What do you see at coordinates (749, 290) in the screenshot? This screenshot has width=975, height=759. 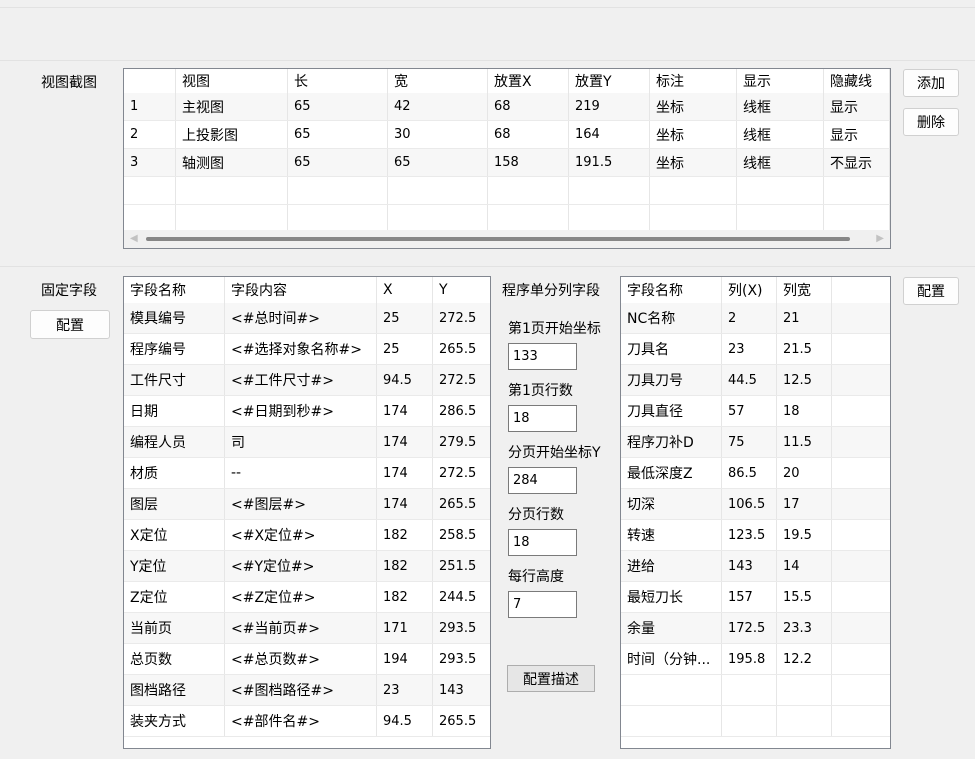 I see `column-header: 列(X)` at bounding box center [749, 290].